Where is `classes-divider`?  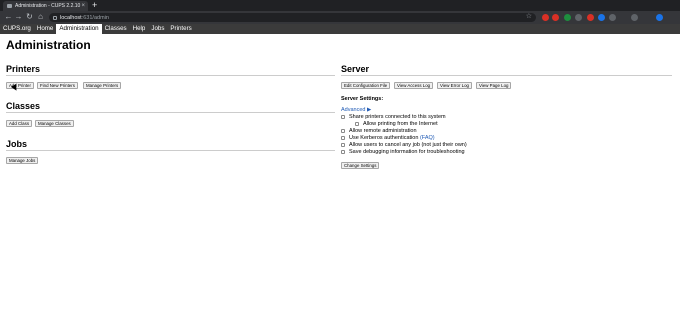
classes-divider is located at coordinates (170, 112).